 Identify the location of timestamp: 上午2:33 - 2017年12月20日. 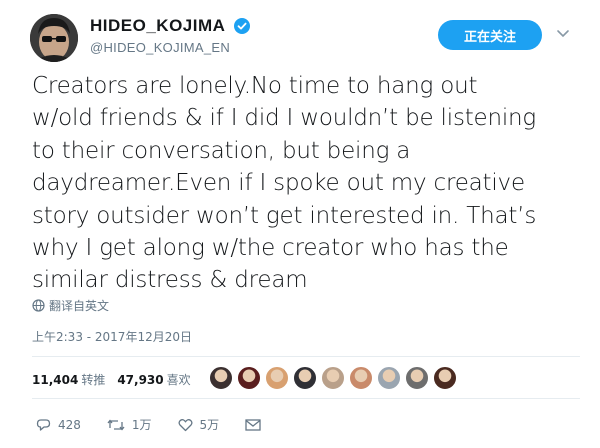
(112, 336).